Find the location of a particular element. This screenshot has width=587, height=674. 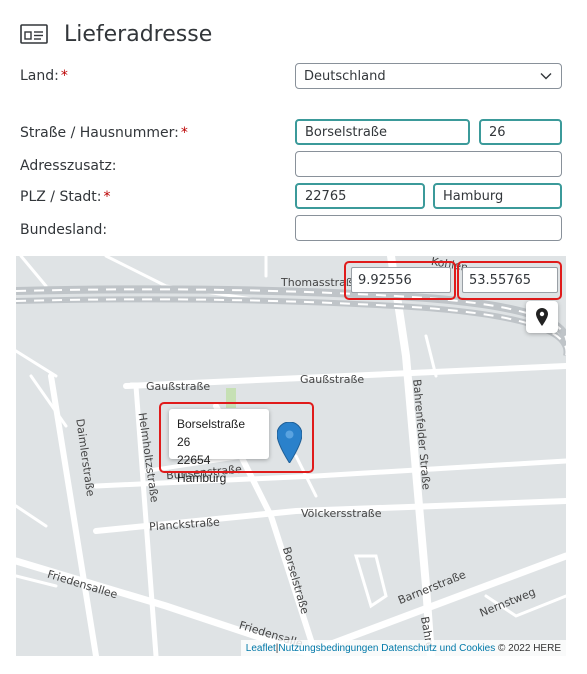

country-select-value: Deutschland is located at coordinates (345, 76).